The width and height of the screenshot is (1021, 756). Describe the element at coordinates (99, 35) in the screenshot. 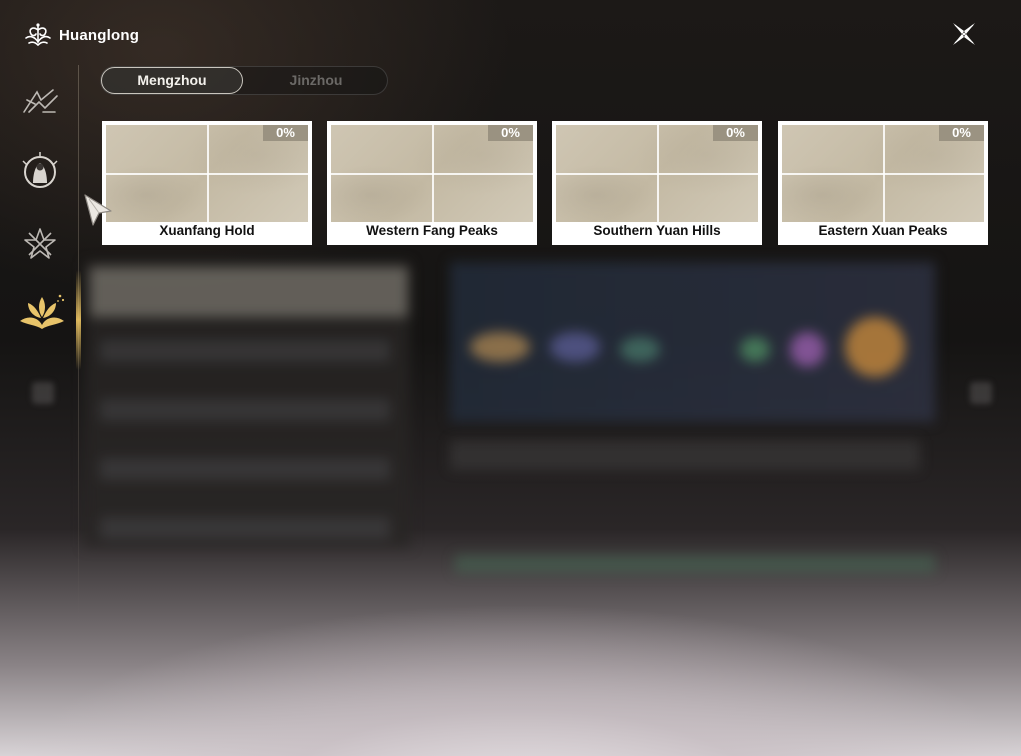

I see `page-title: Huanglong` at that location.